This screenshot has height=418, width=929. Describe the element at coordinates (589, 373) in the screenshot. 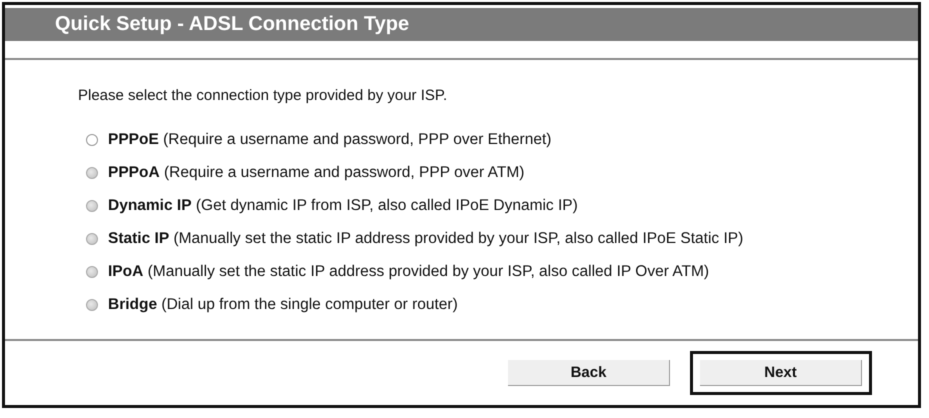

I see `nav-button: Back` at that location.